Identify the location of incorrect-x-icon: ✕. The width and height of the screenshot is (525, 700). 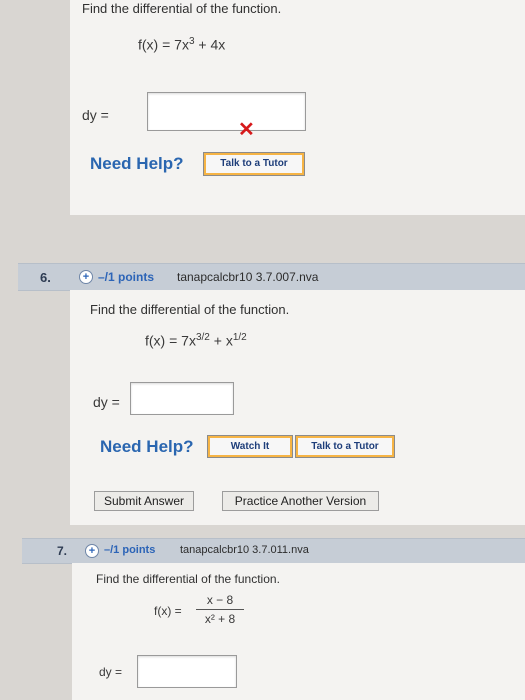
(246, 130).